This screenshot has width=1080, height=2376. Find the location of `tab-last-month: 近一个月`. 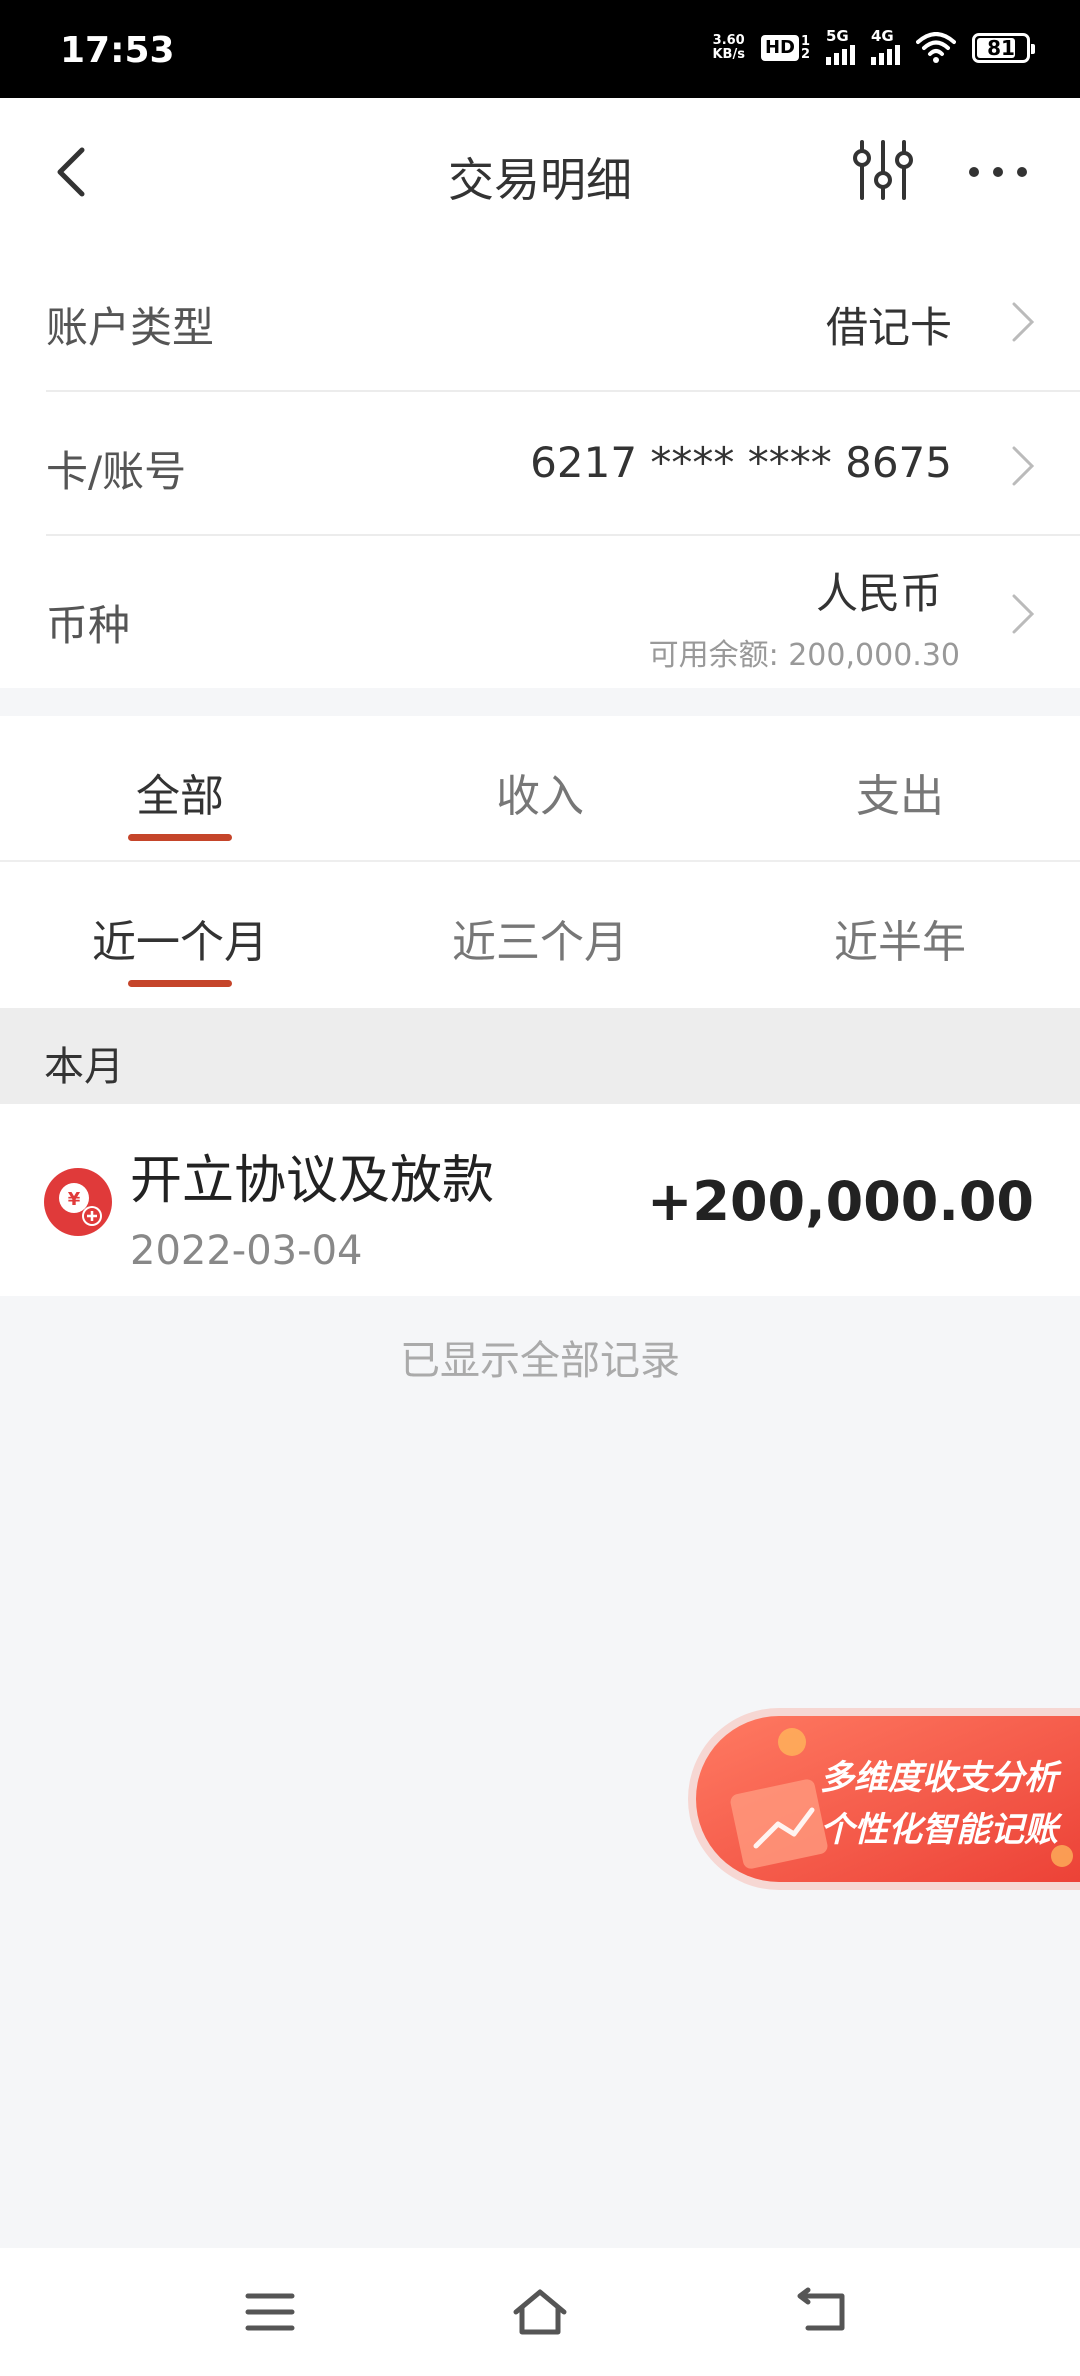

tab-last-month: 近一个月 is located at coordinates (180, 938).